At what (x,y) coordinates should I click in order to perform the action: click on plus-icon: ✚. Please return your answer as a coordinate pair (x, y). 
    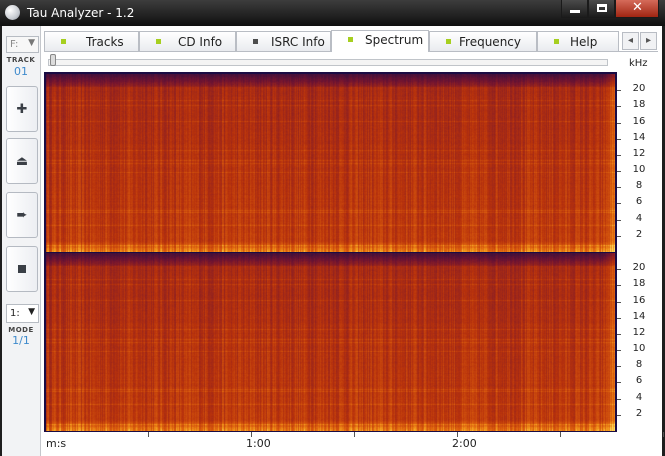
    Looking at the image, I should click on (22, 109).